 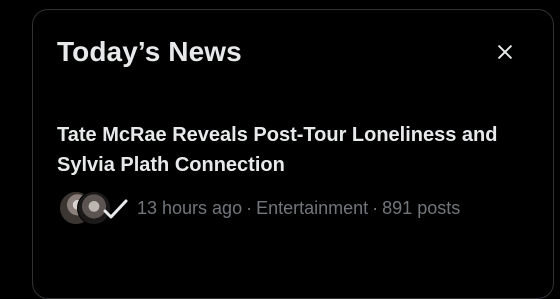 What do you see at coordinates (312, 208) in the screenshot?
I see `story-category: Entertainment` at bounding box center [312, 208].